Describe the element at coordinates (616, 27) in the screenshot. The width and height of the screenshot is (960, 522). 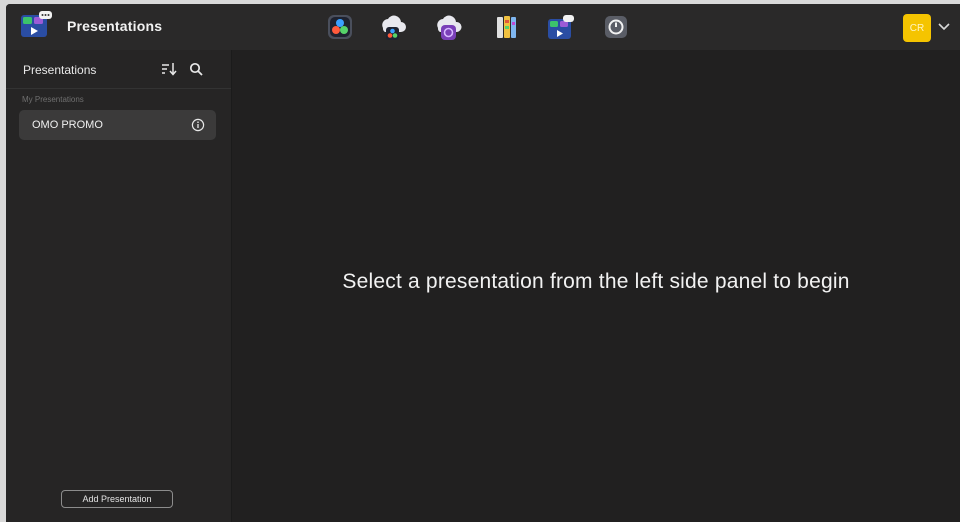
I see `settings-dial-icon` at that location.